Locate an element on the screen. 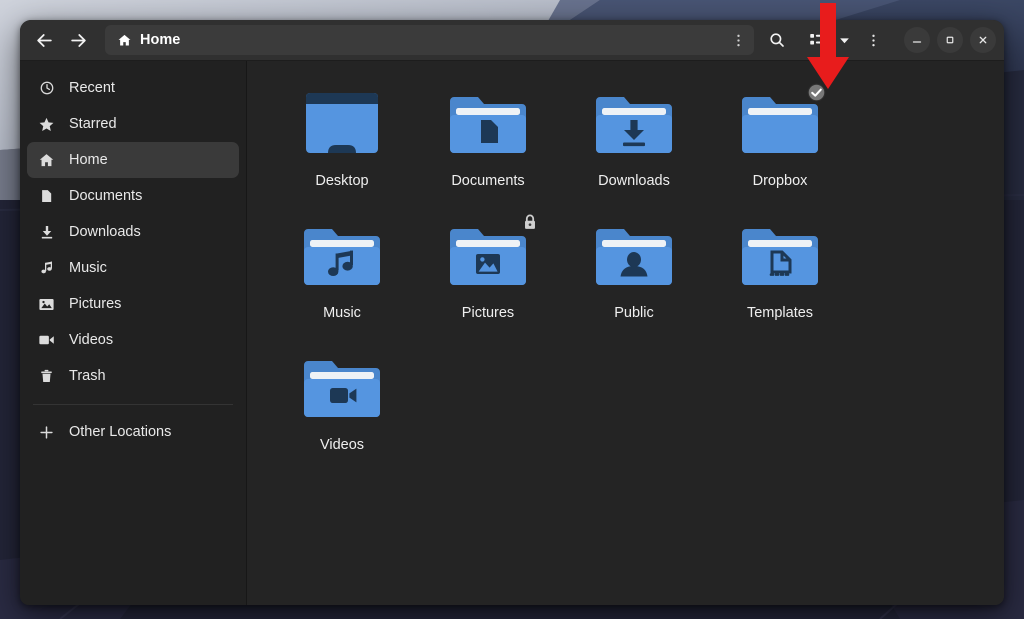 This screenshot has height=619, width=1024. sidebar-item-videos: Videos is located at coordinates (133, 340).